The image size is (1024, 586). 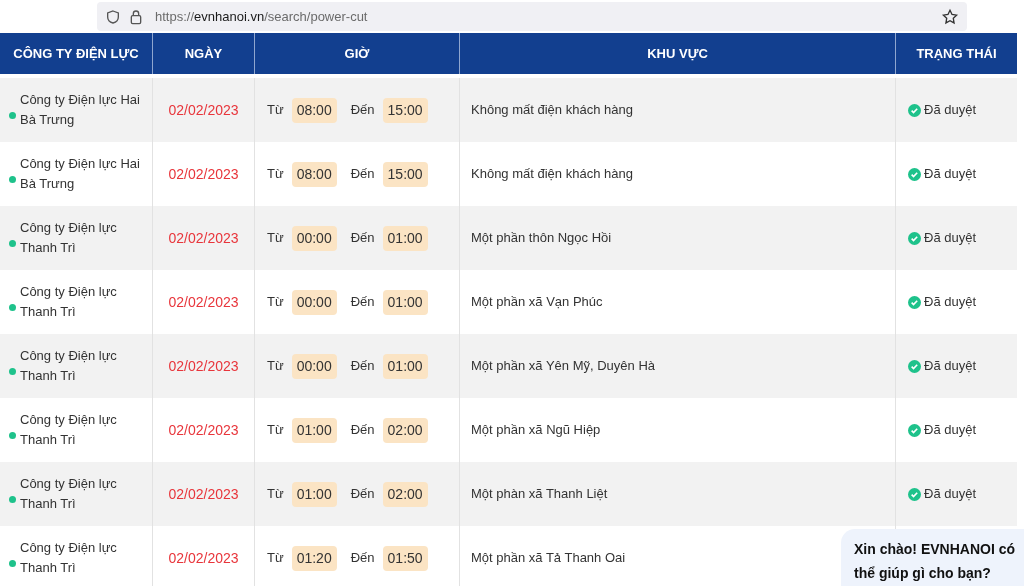 What do you see at coordinates (261, 16) in the screenshot?
I see `url-text: https://evnhanoi.vn/search/power-cut` at bounding box center [261, 16].